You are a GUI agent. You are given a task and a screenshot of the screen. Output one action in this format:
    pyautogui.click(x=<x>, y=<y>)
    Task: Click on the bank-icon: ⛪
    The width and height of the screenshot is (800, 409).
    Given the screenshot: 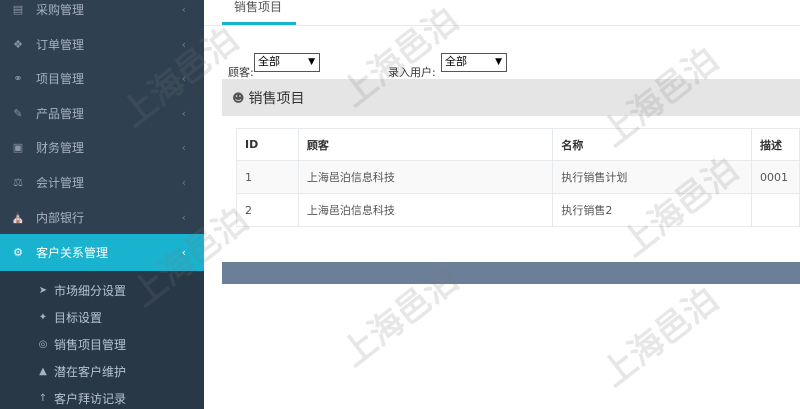 What is the action you would take?
    pyautogui.click(x=18, y=217)
    